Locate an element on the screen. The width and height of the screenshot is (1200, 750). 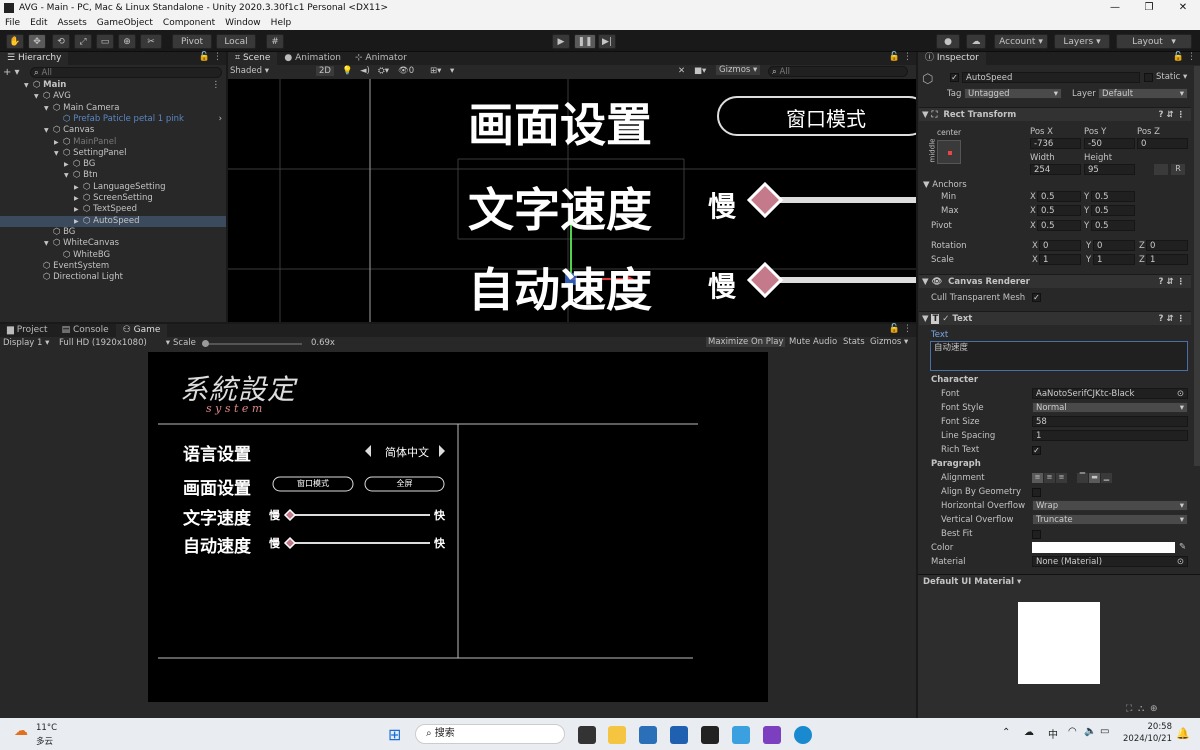
width-field: 254 is located at coordinates (1055, 169).